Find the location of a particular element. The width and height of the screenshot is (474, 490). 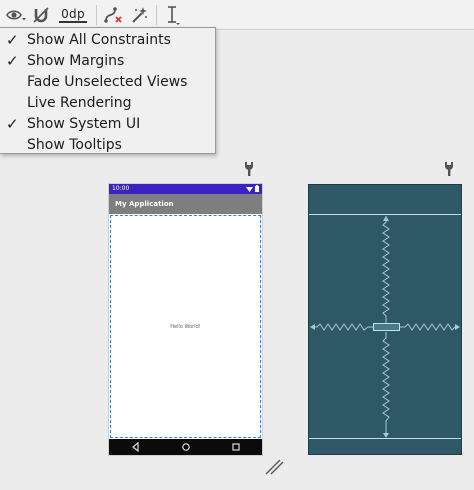

default-margins-button: 0dp is located at coordinates (73, 15).